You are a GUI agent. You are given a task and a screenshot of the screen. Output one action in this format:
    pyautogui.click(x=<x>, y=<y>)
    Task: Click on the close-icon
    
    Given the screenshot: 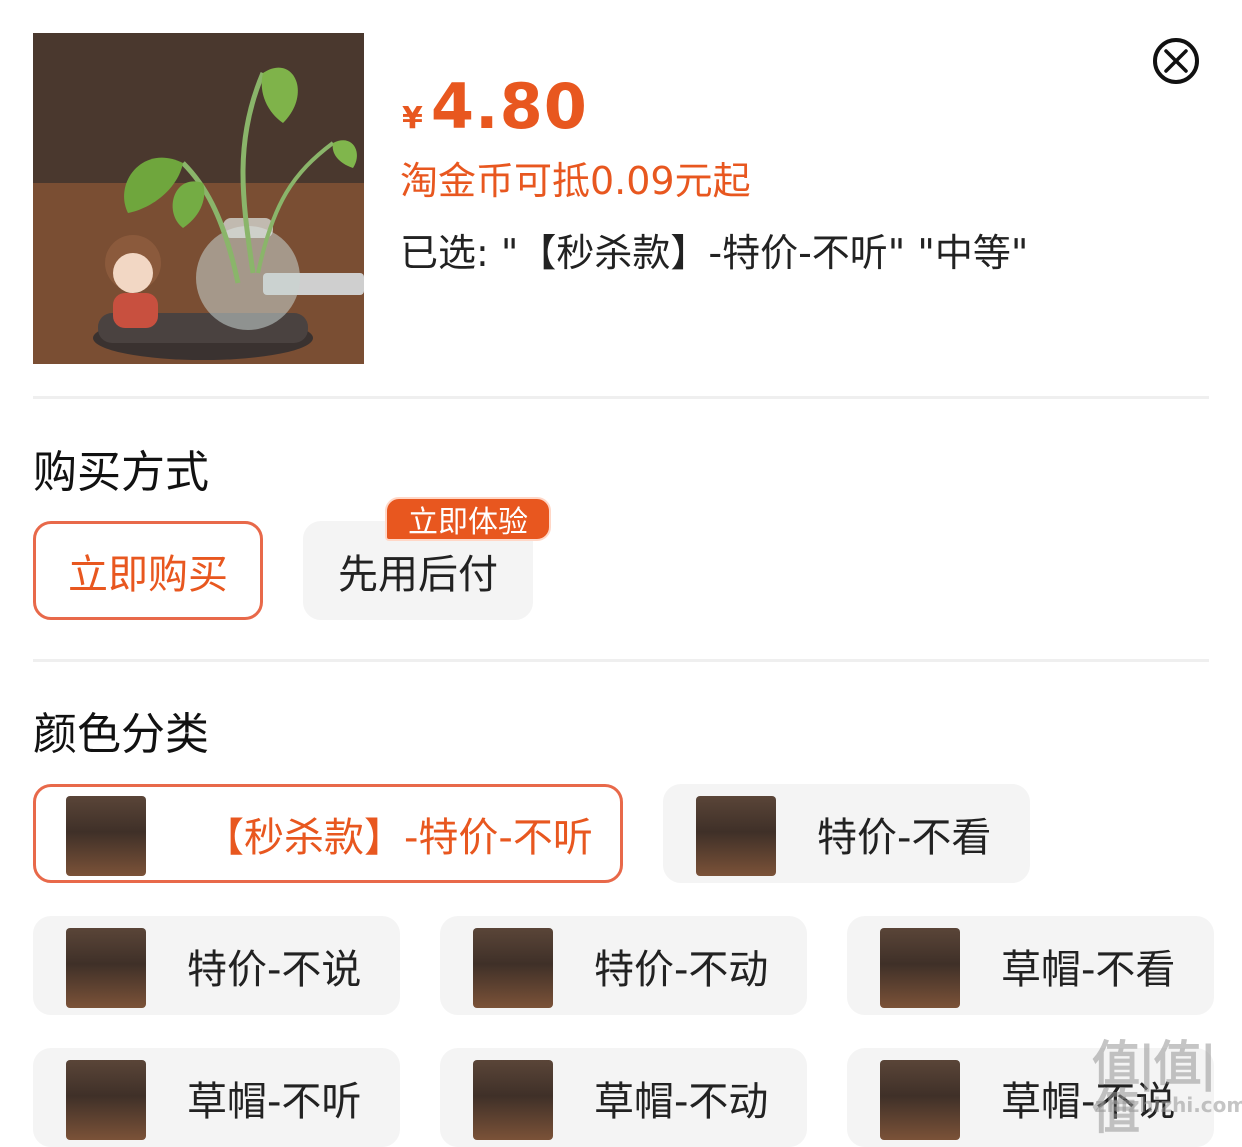 What is the action you would take?
    pyautogui.click(x=1176, y=61)
    